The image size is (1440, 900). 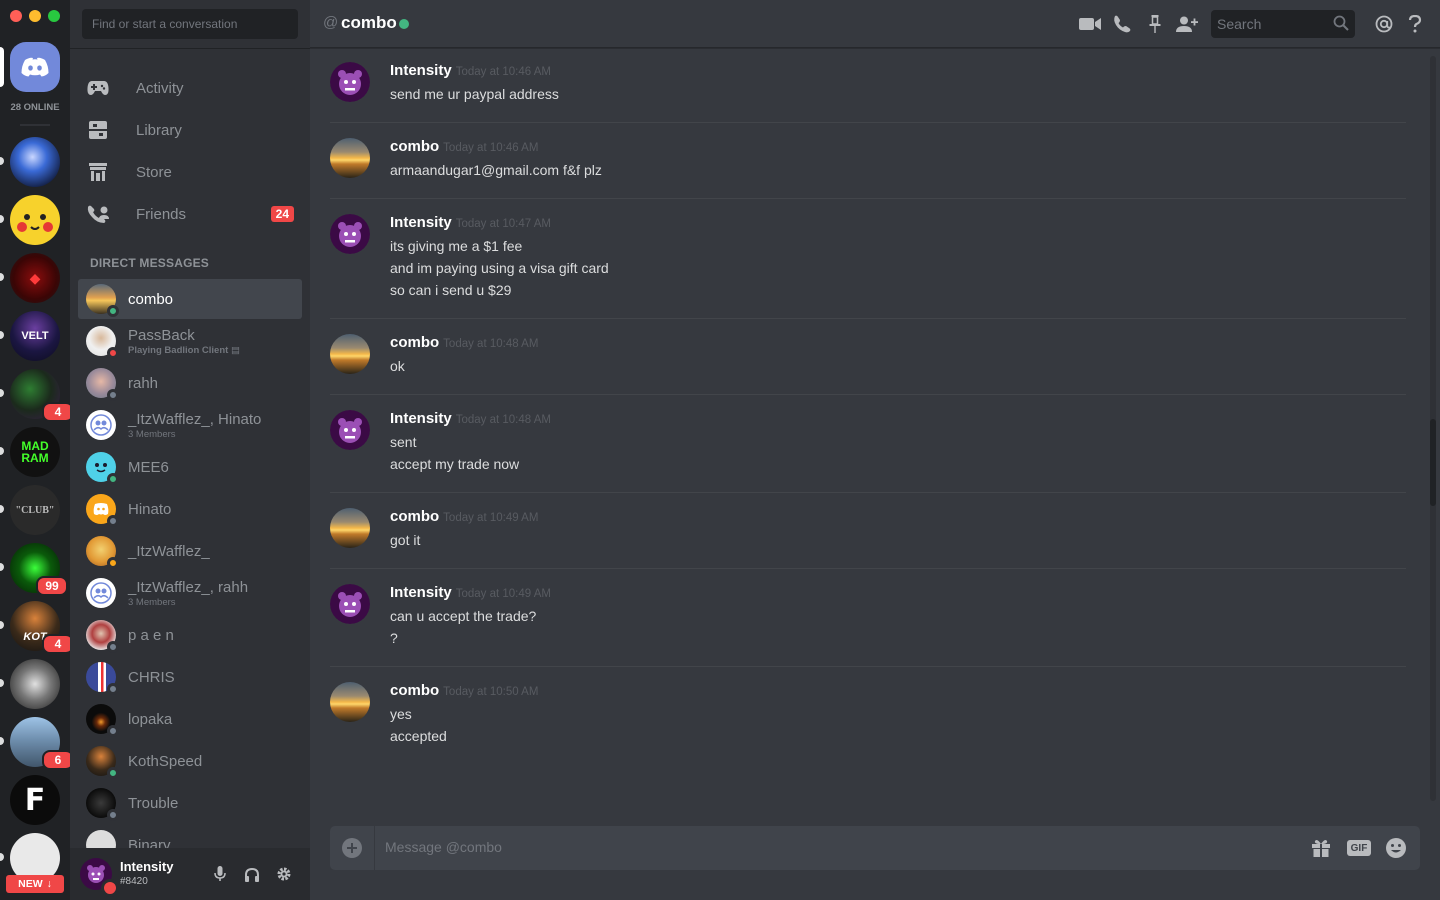 I want to click on upload-plus-icon, so click(x=352, y=848).